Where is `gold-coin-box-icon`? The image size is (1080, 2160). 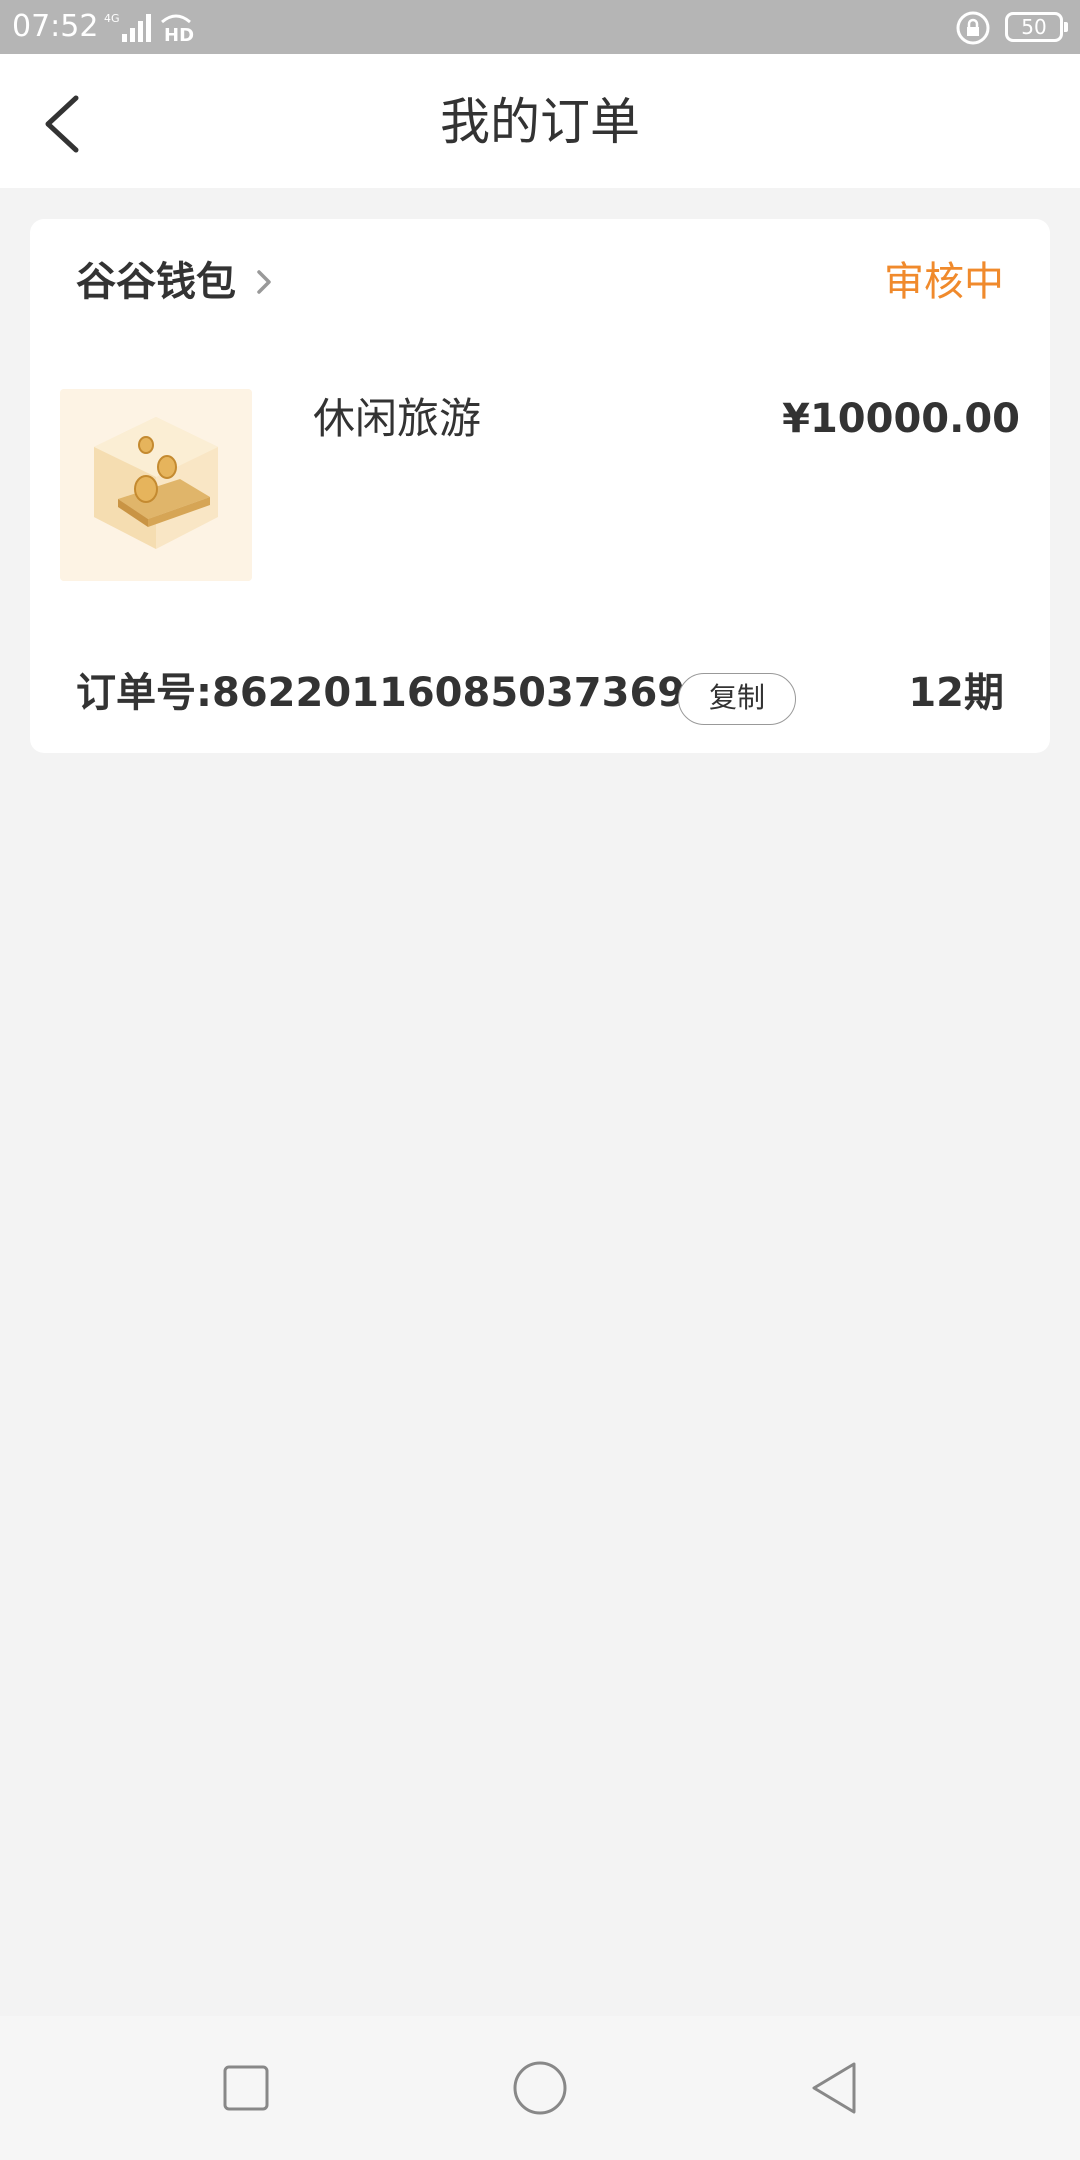
gold-coin-box-icon is located at coordinates (156, 485).